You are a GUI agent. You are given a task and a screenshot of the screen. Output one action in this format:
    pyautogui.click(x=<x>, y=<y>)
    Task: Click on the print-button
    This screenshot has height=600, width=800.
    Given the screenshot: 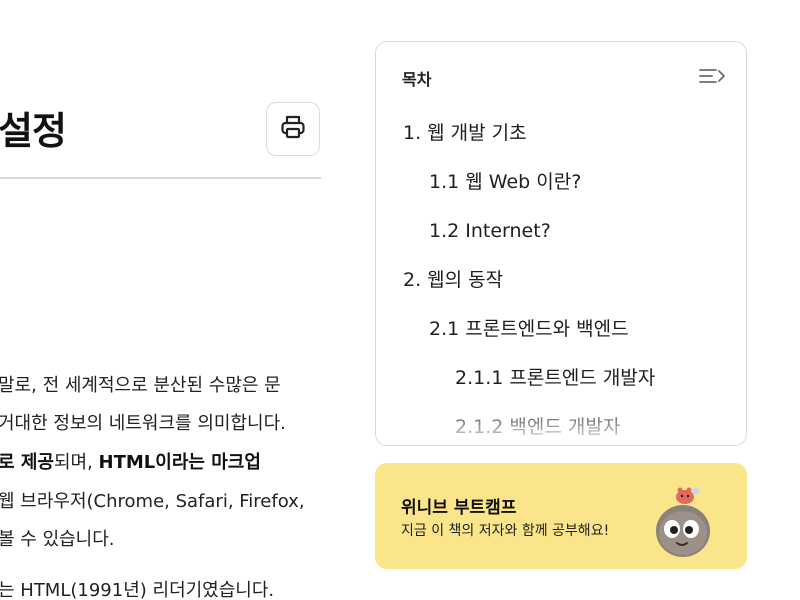 What is the action you would take?
    pyautogui.click(x=293, y=129)
    